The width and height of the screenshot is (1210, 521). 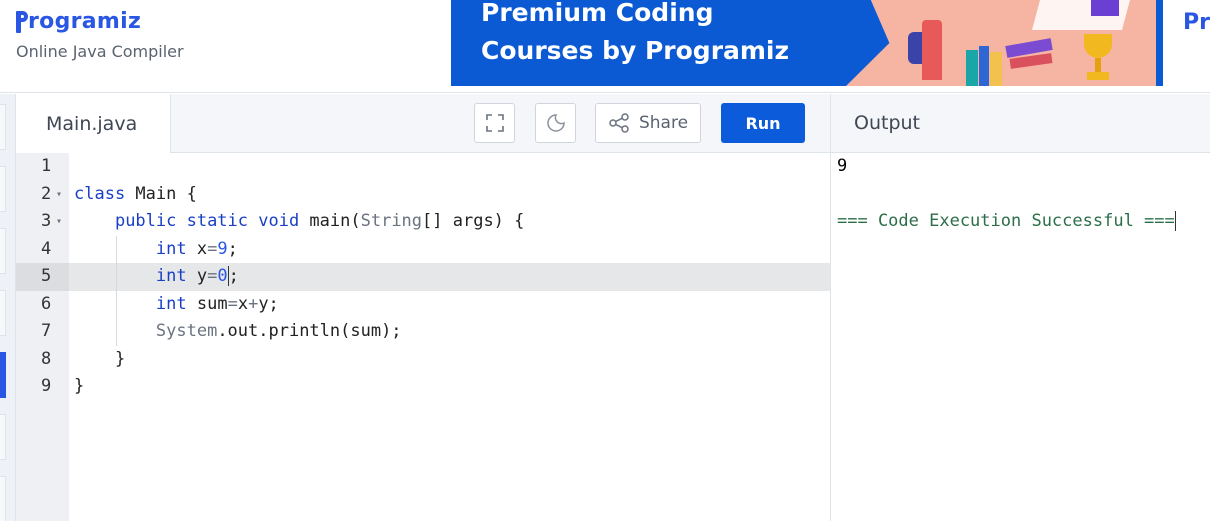 I want to click on code-text: public static void main(String[] args) {, so click(x=319, y=221).